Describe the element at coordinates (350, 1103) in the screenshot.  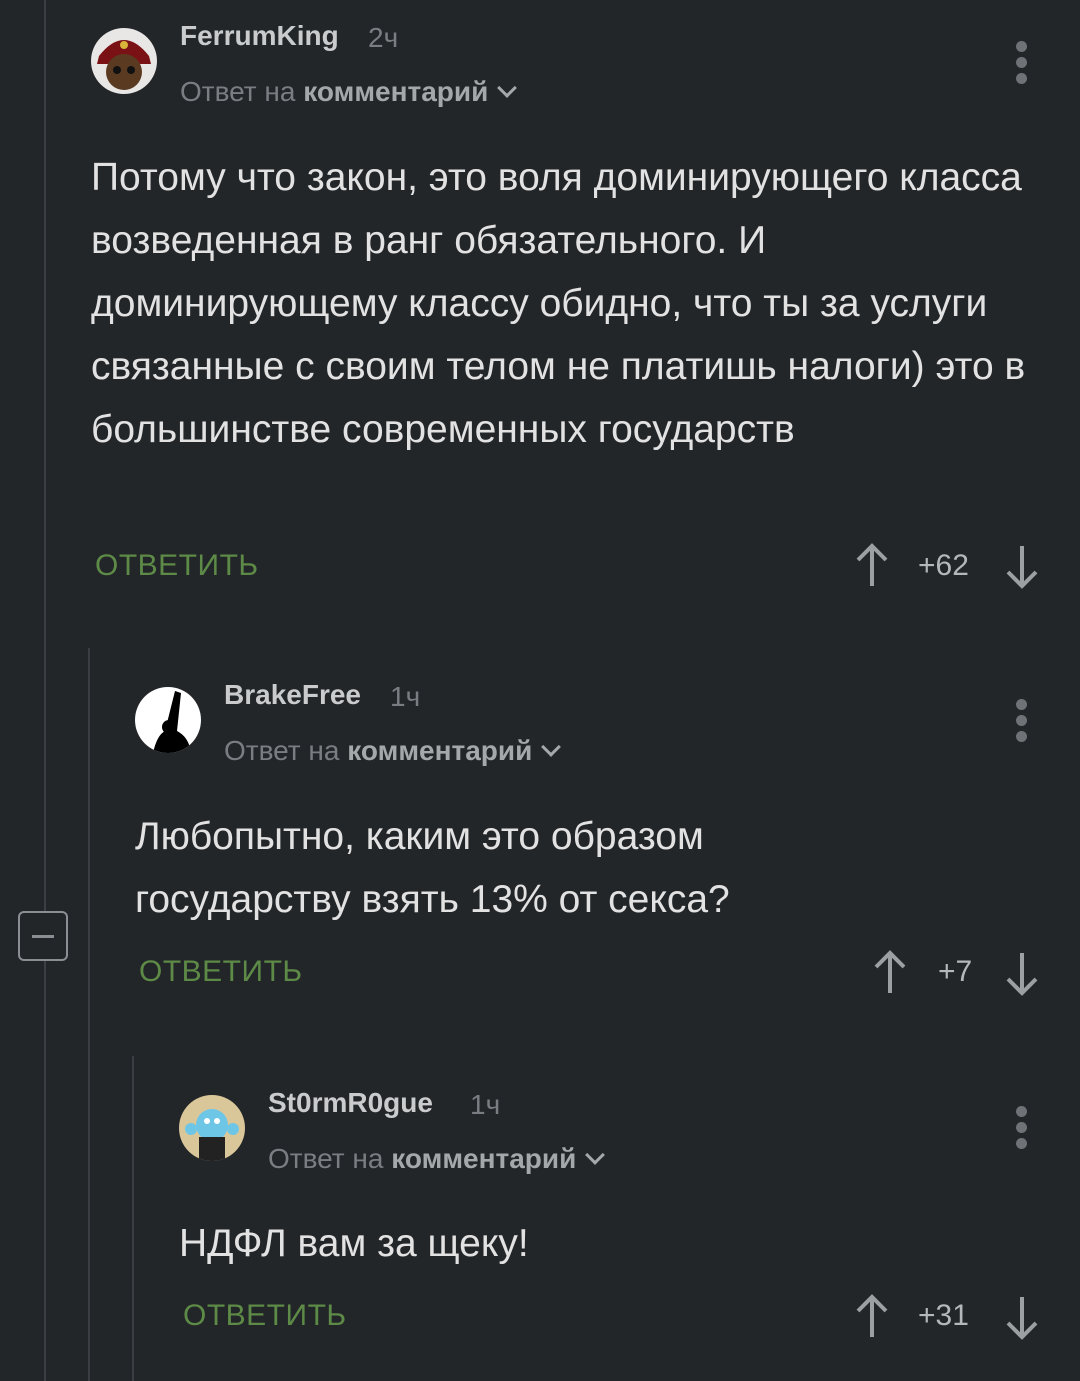
I see `username: St0rmR0gue` at that location.